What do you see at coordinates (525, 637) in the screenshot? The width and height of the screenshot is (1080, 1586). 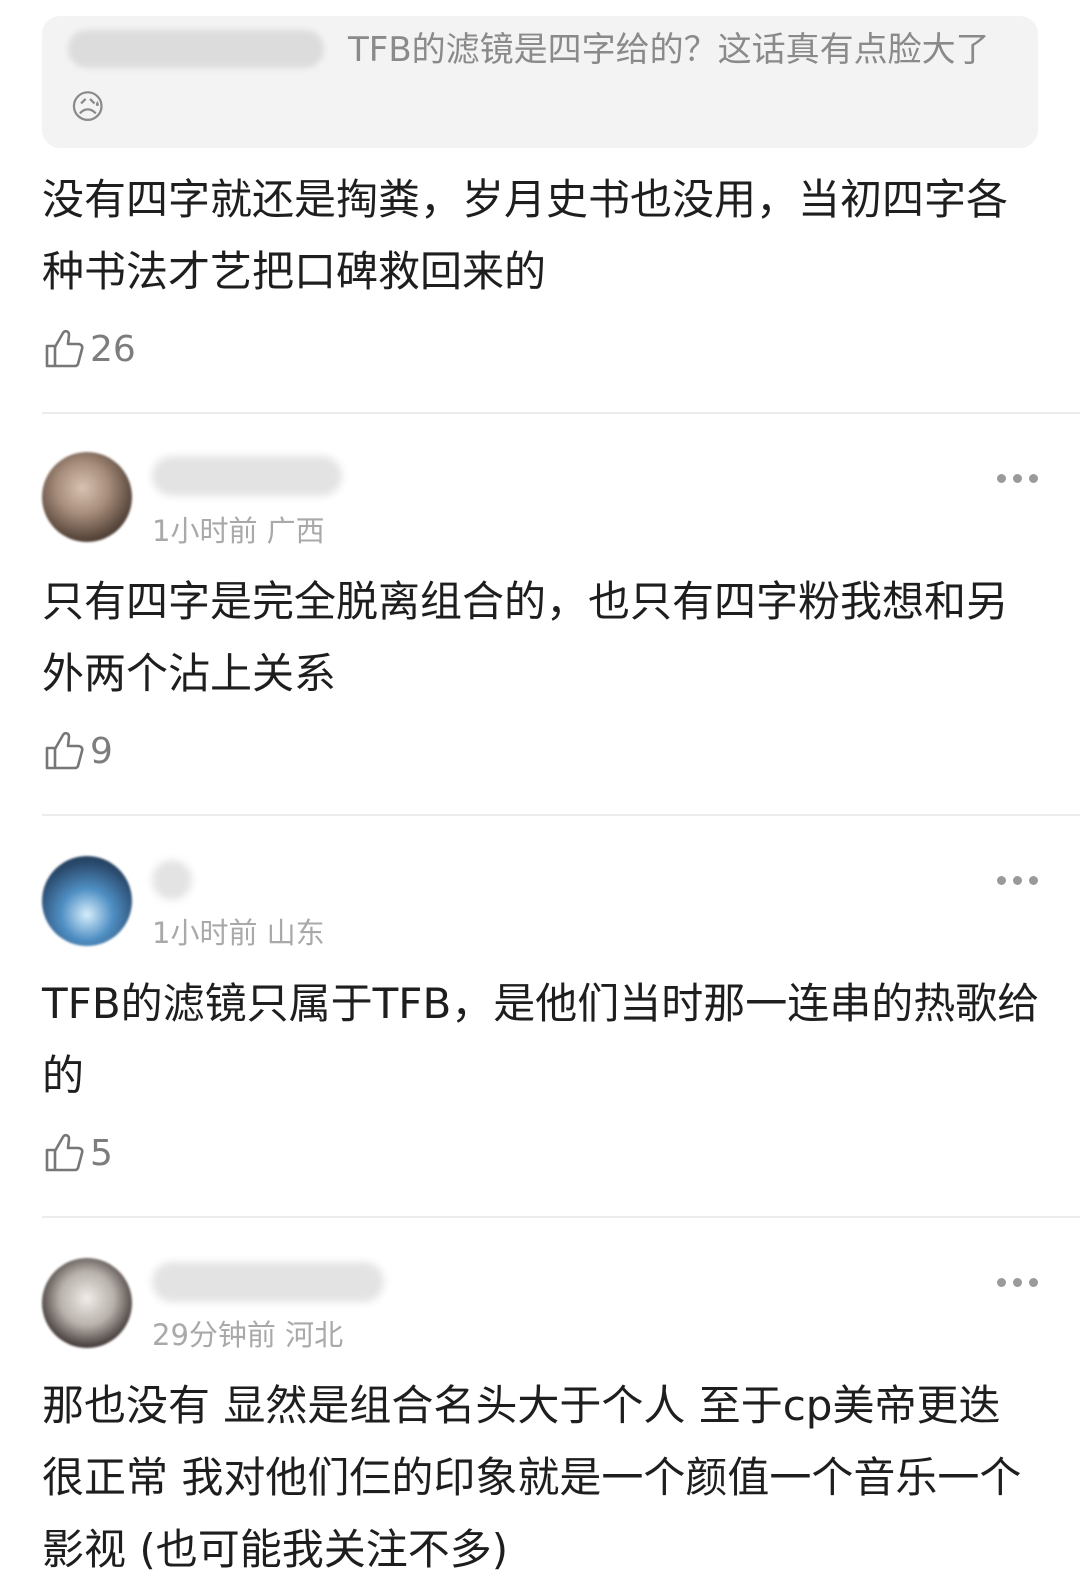 I see `comment-text: 只有四字是完全脱离组合的，也只有四字粉我想和另外两个沾上关系` at bounding box center [525, 637].